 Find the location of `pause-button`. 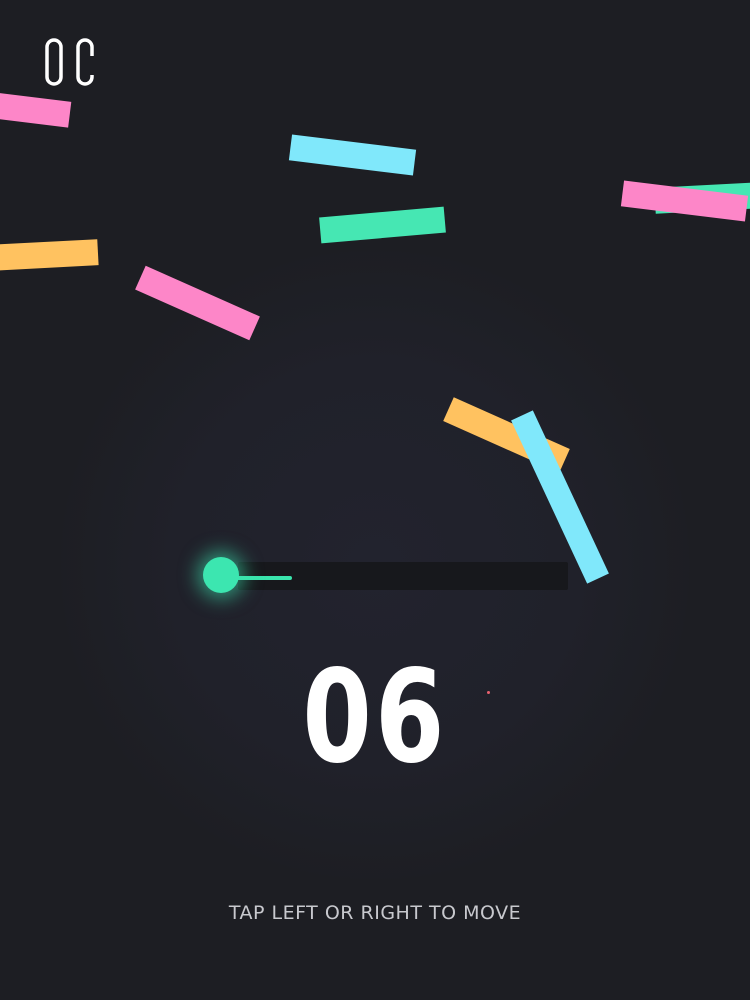

pause-button is located at coordinates (70, 62).